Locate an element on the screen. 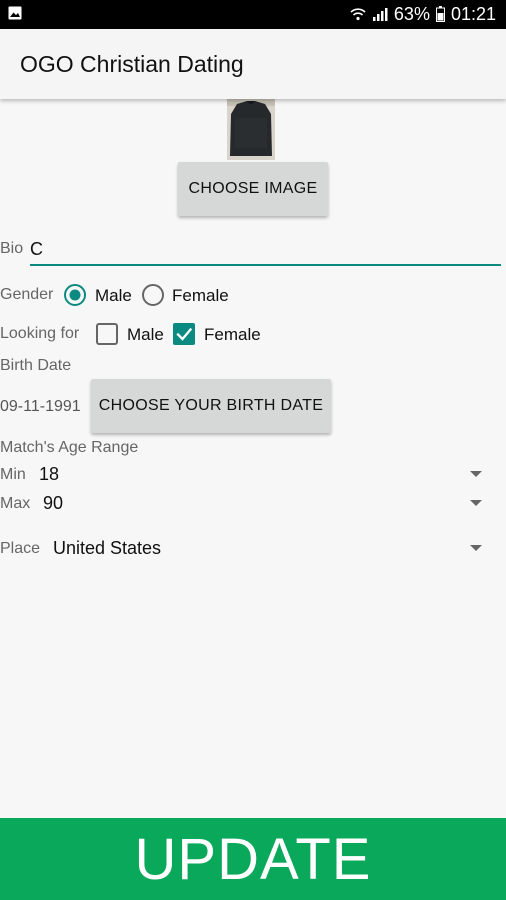 This screenshot has width=506, height=900. gender-female-radio is located at coordinates (153, 295).